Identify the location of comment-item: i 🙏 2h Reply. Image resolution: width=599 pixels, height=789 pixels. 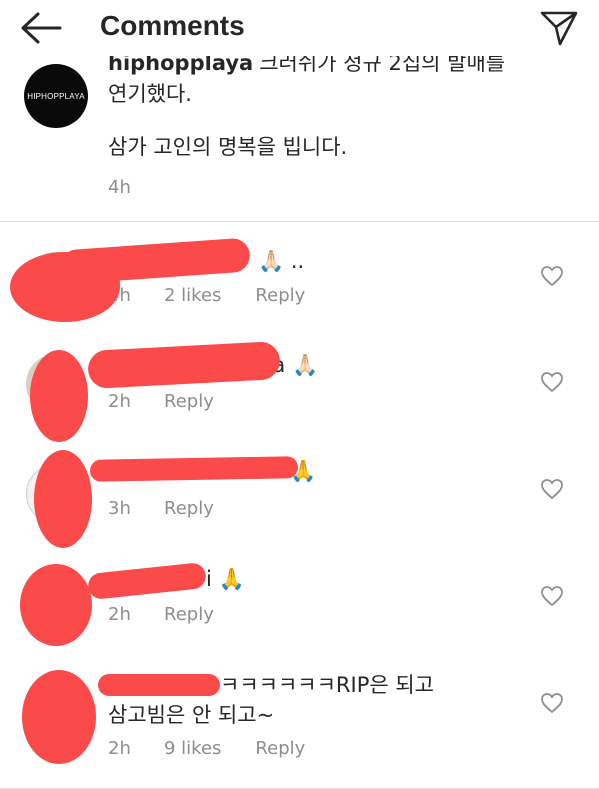
(299, 603).